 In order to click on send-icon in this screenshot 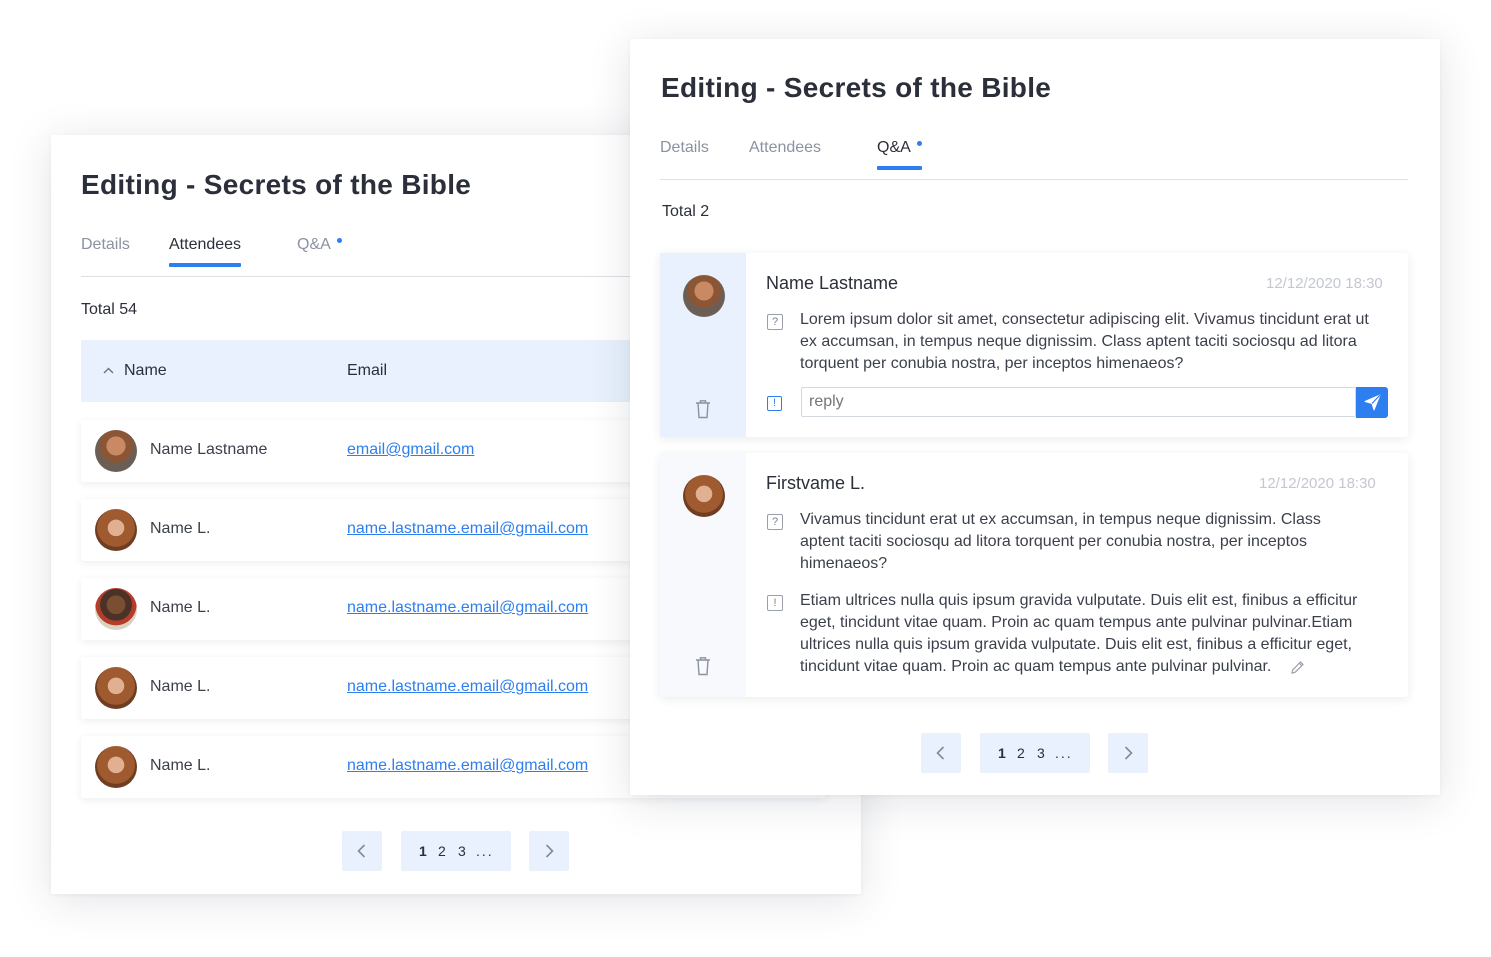, I will do `click(1372, 402)`.